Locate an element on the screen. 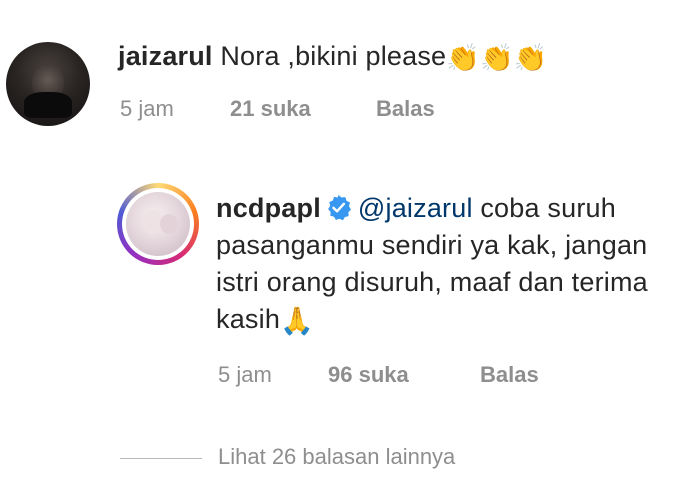 The height and width of the screenshot is (490, 700). comment-text: Nora ,bikini please is located at coordinates (333, 56).